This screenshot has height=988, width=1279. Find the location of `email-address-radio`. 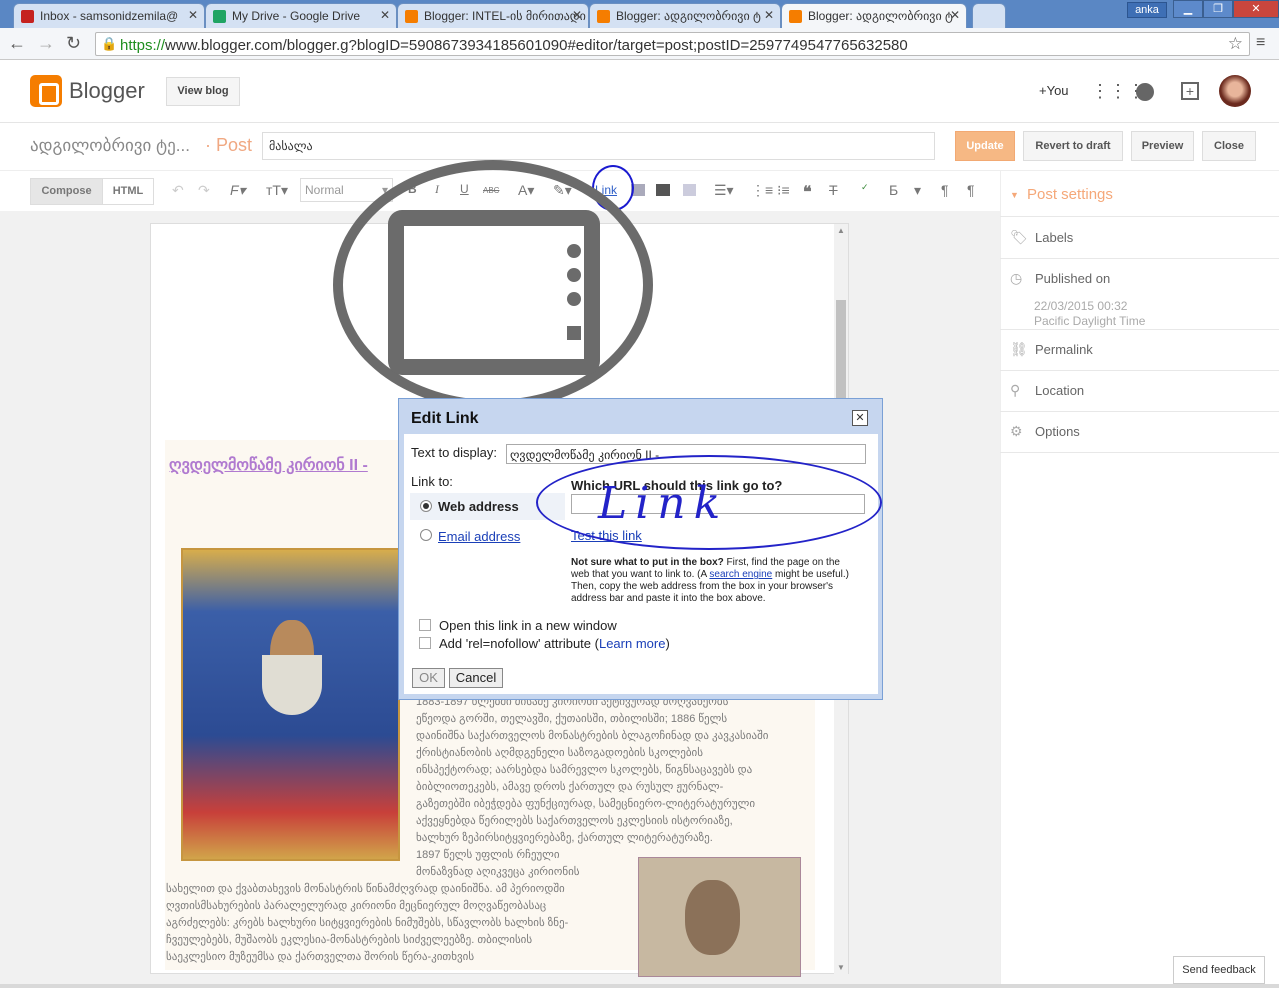

email-address-radio is located at coordinates (426, 535).